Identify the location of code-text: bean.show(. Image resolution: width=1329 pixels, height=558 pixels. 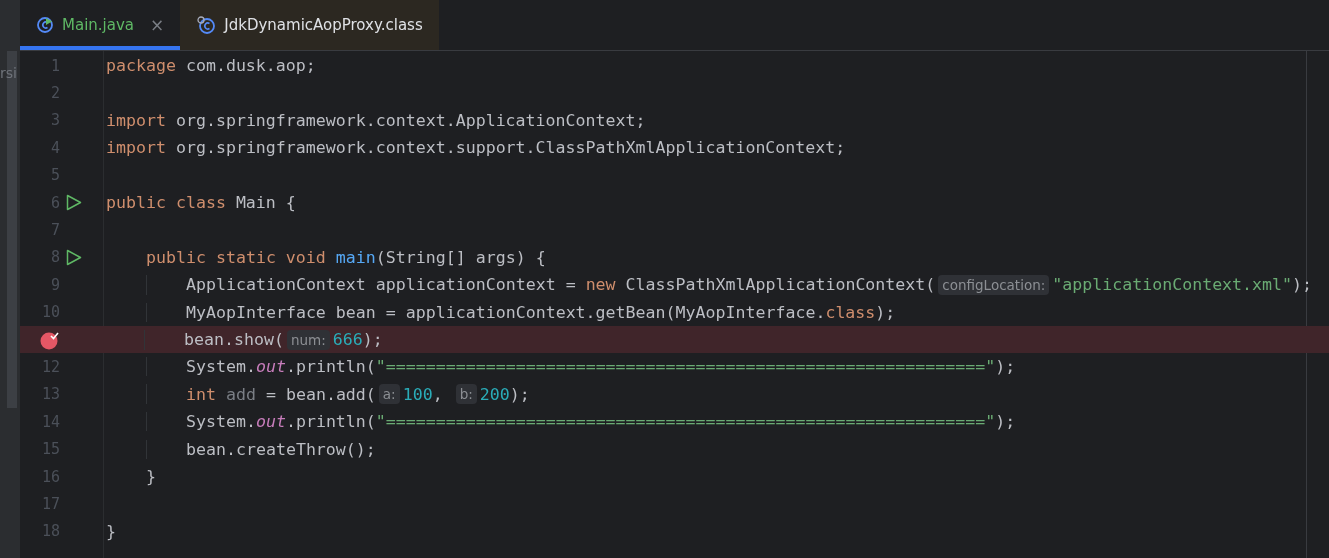
(234, 340).